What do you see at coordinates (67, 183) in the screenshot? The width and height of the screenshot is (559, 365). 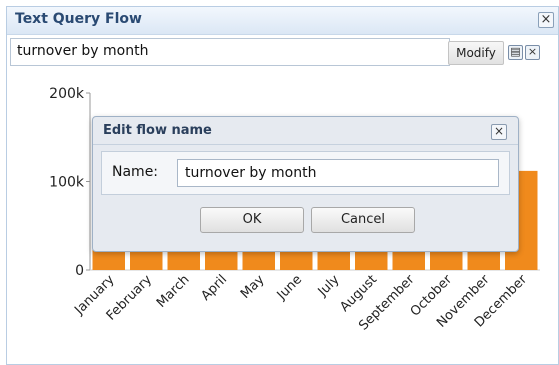 I see `y-tick-label: 100k` at bounding box center [67, 183].